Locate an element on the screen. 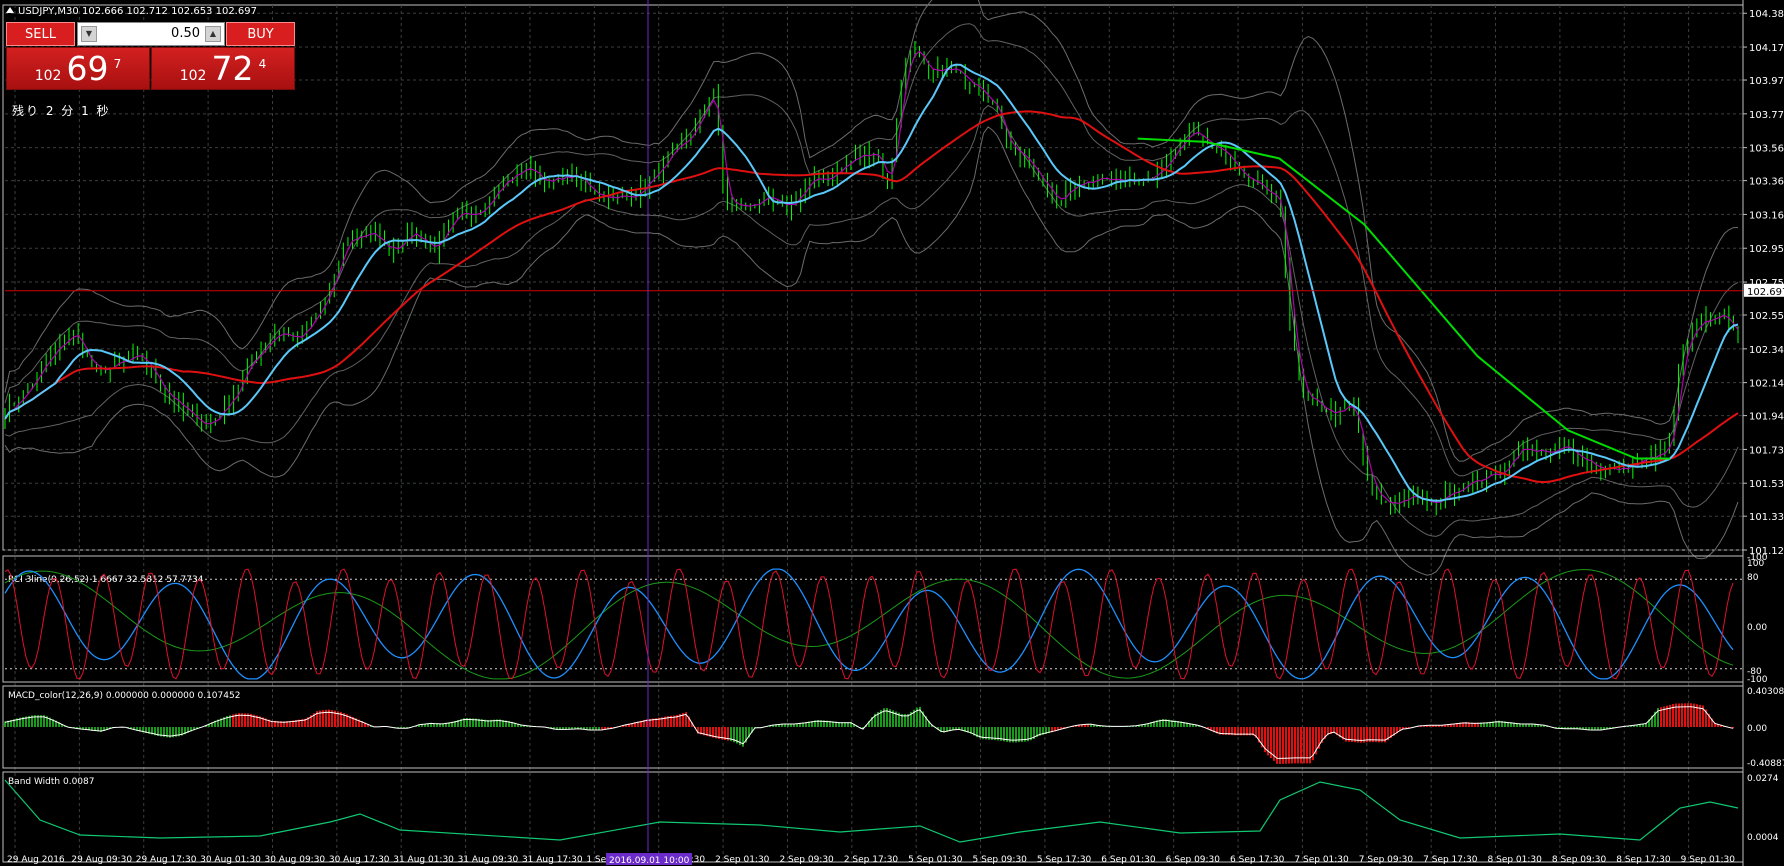 The width and height of the screenshot is (1784, 866). time-tick-label: 30 Aug 01:30 is located at coordinates (230, 860).